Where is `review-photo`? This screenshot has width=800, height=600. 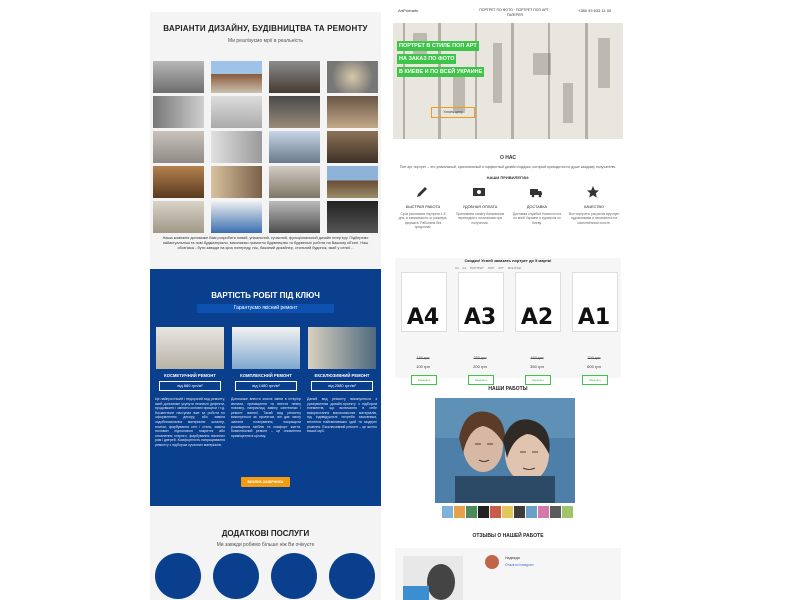
review-photo is located at coordinates (433, 578).